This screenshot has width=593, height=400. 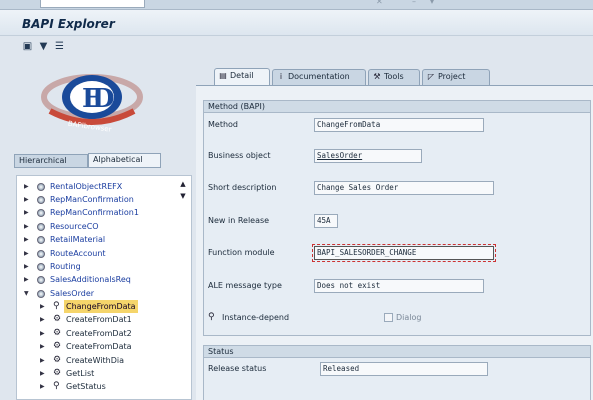 I want to click on tab-project: ◸ Project, so click(x=456, y=77).